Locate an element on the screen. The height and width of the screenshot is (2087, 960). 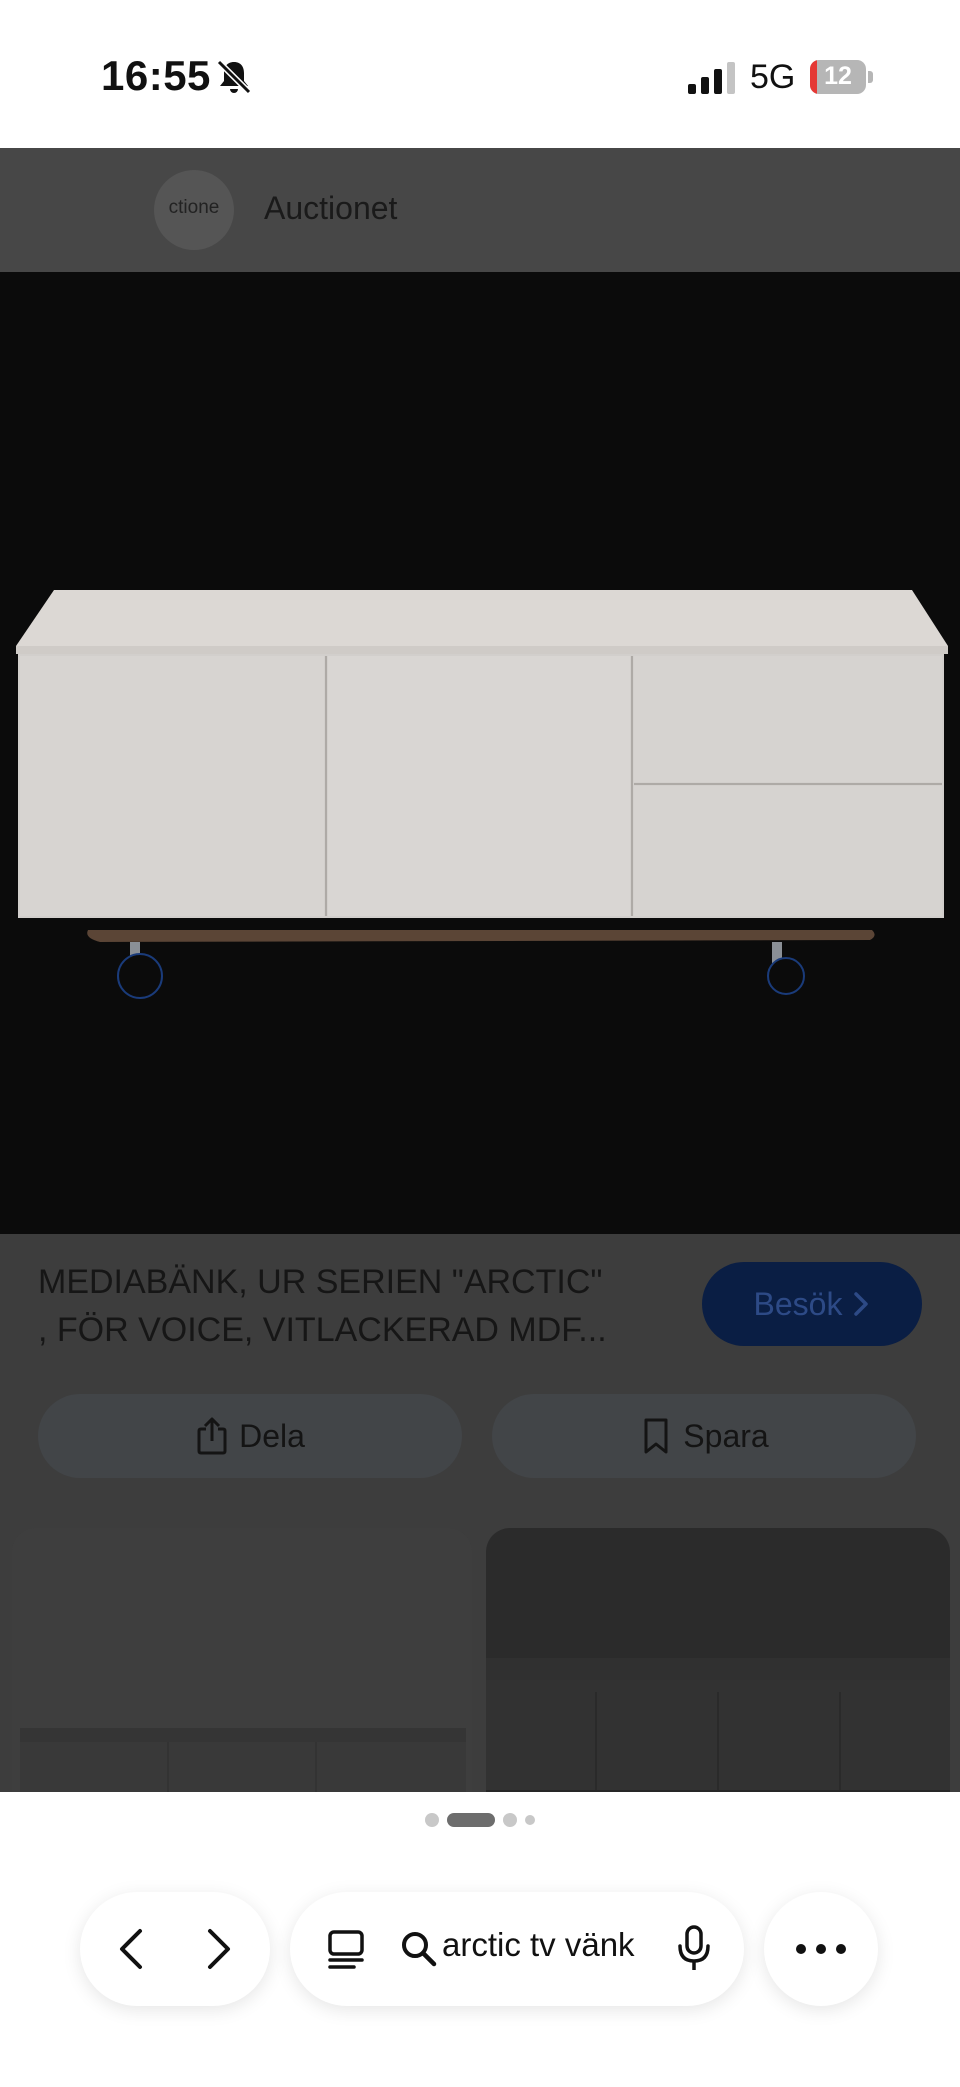
status-bar: 16:55 5G 12 is located at coordinates (480, 74).